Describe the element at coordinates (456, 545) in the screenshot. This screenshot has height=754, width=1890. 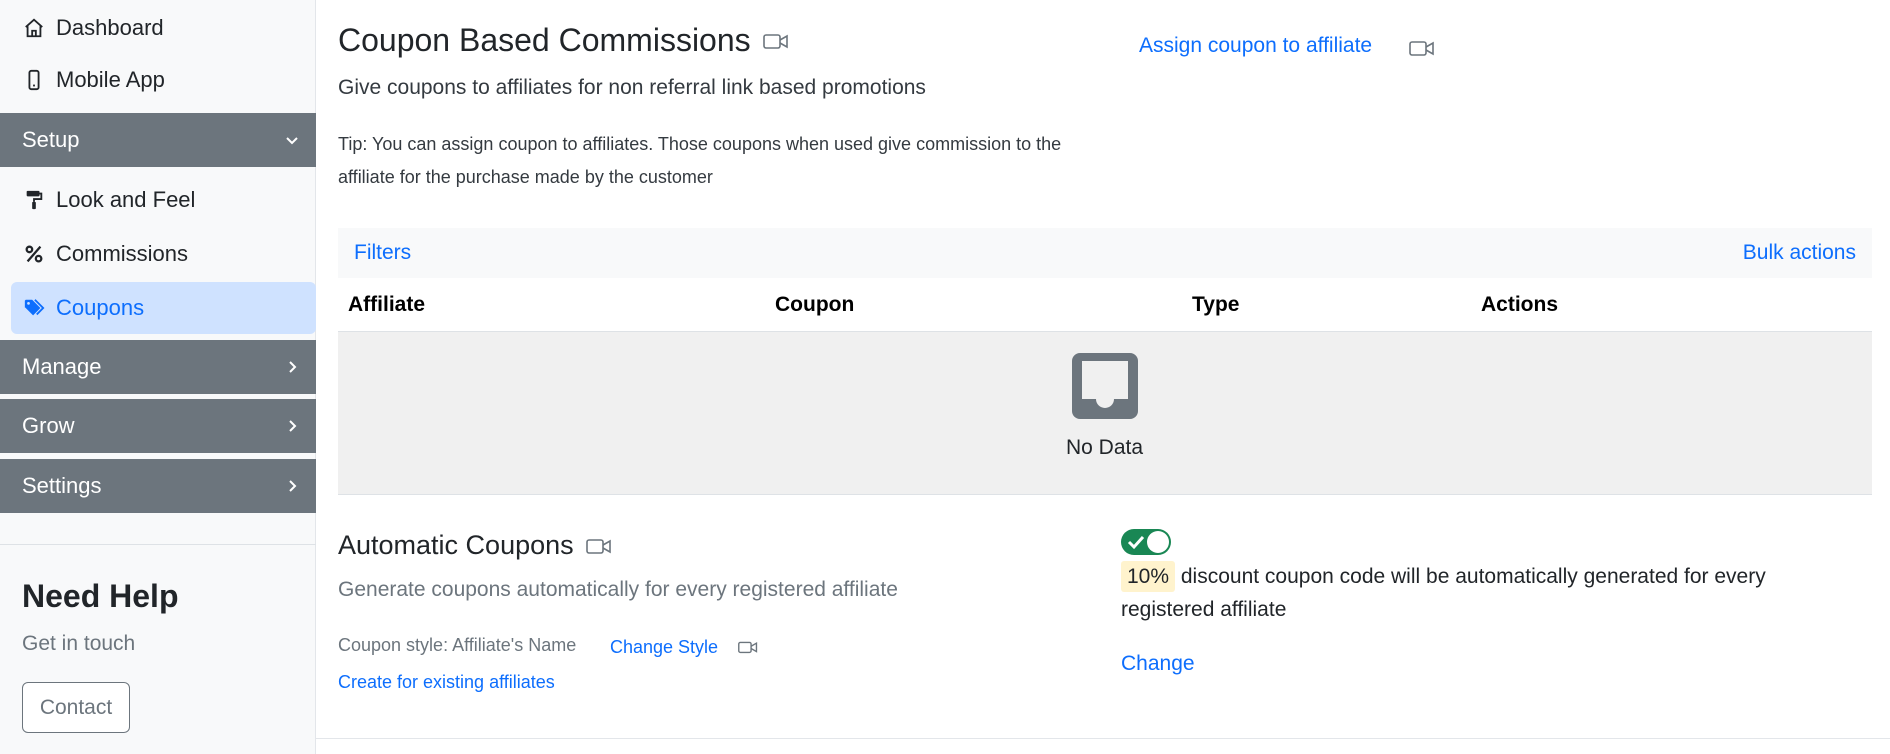
I see `section-title-text: Automatic Coupons` at that location.